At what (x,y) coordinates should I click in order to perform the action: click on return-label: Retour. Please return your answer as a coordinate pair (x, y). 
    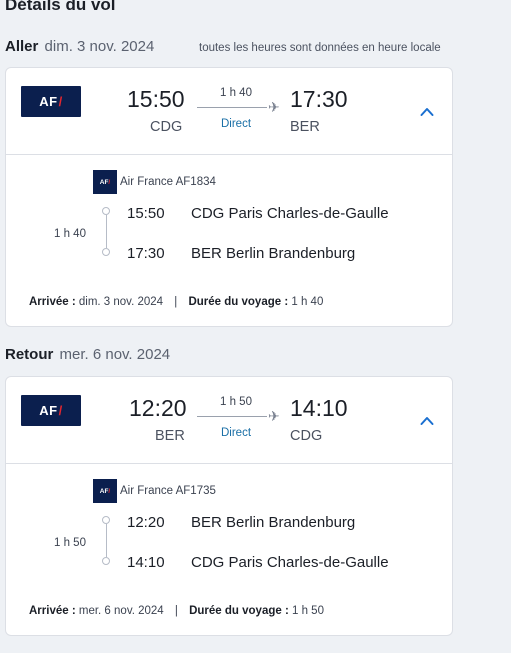
    Looking at the image, I should click on (29, 354).